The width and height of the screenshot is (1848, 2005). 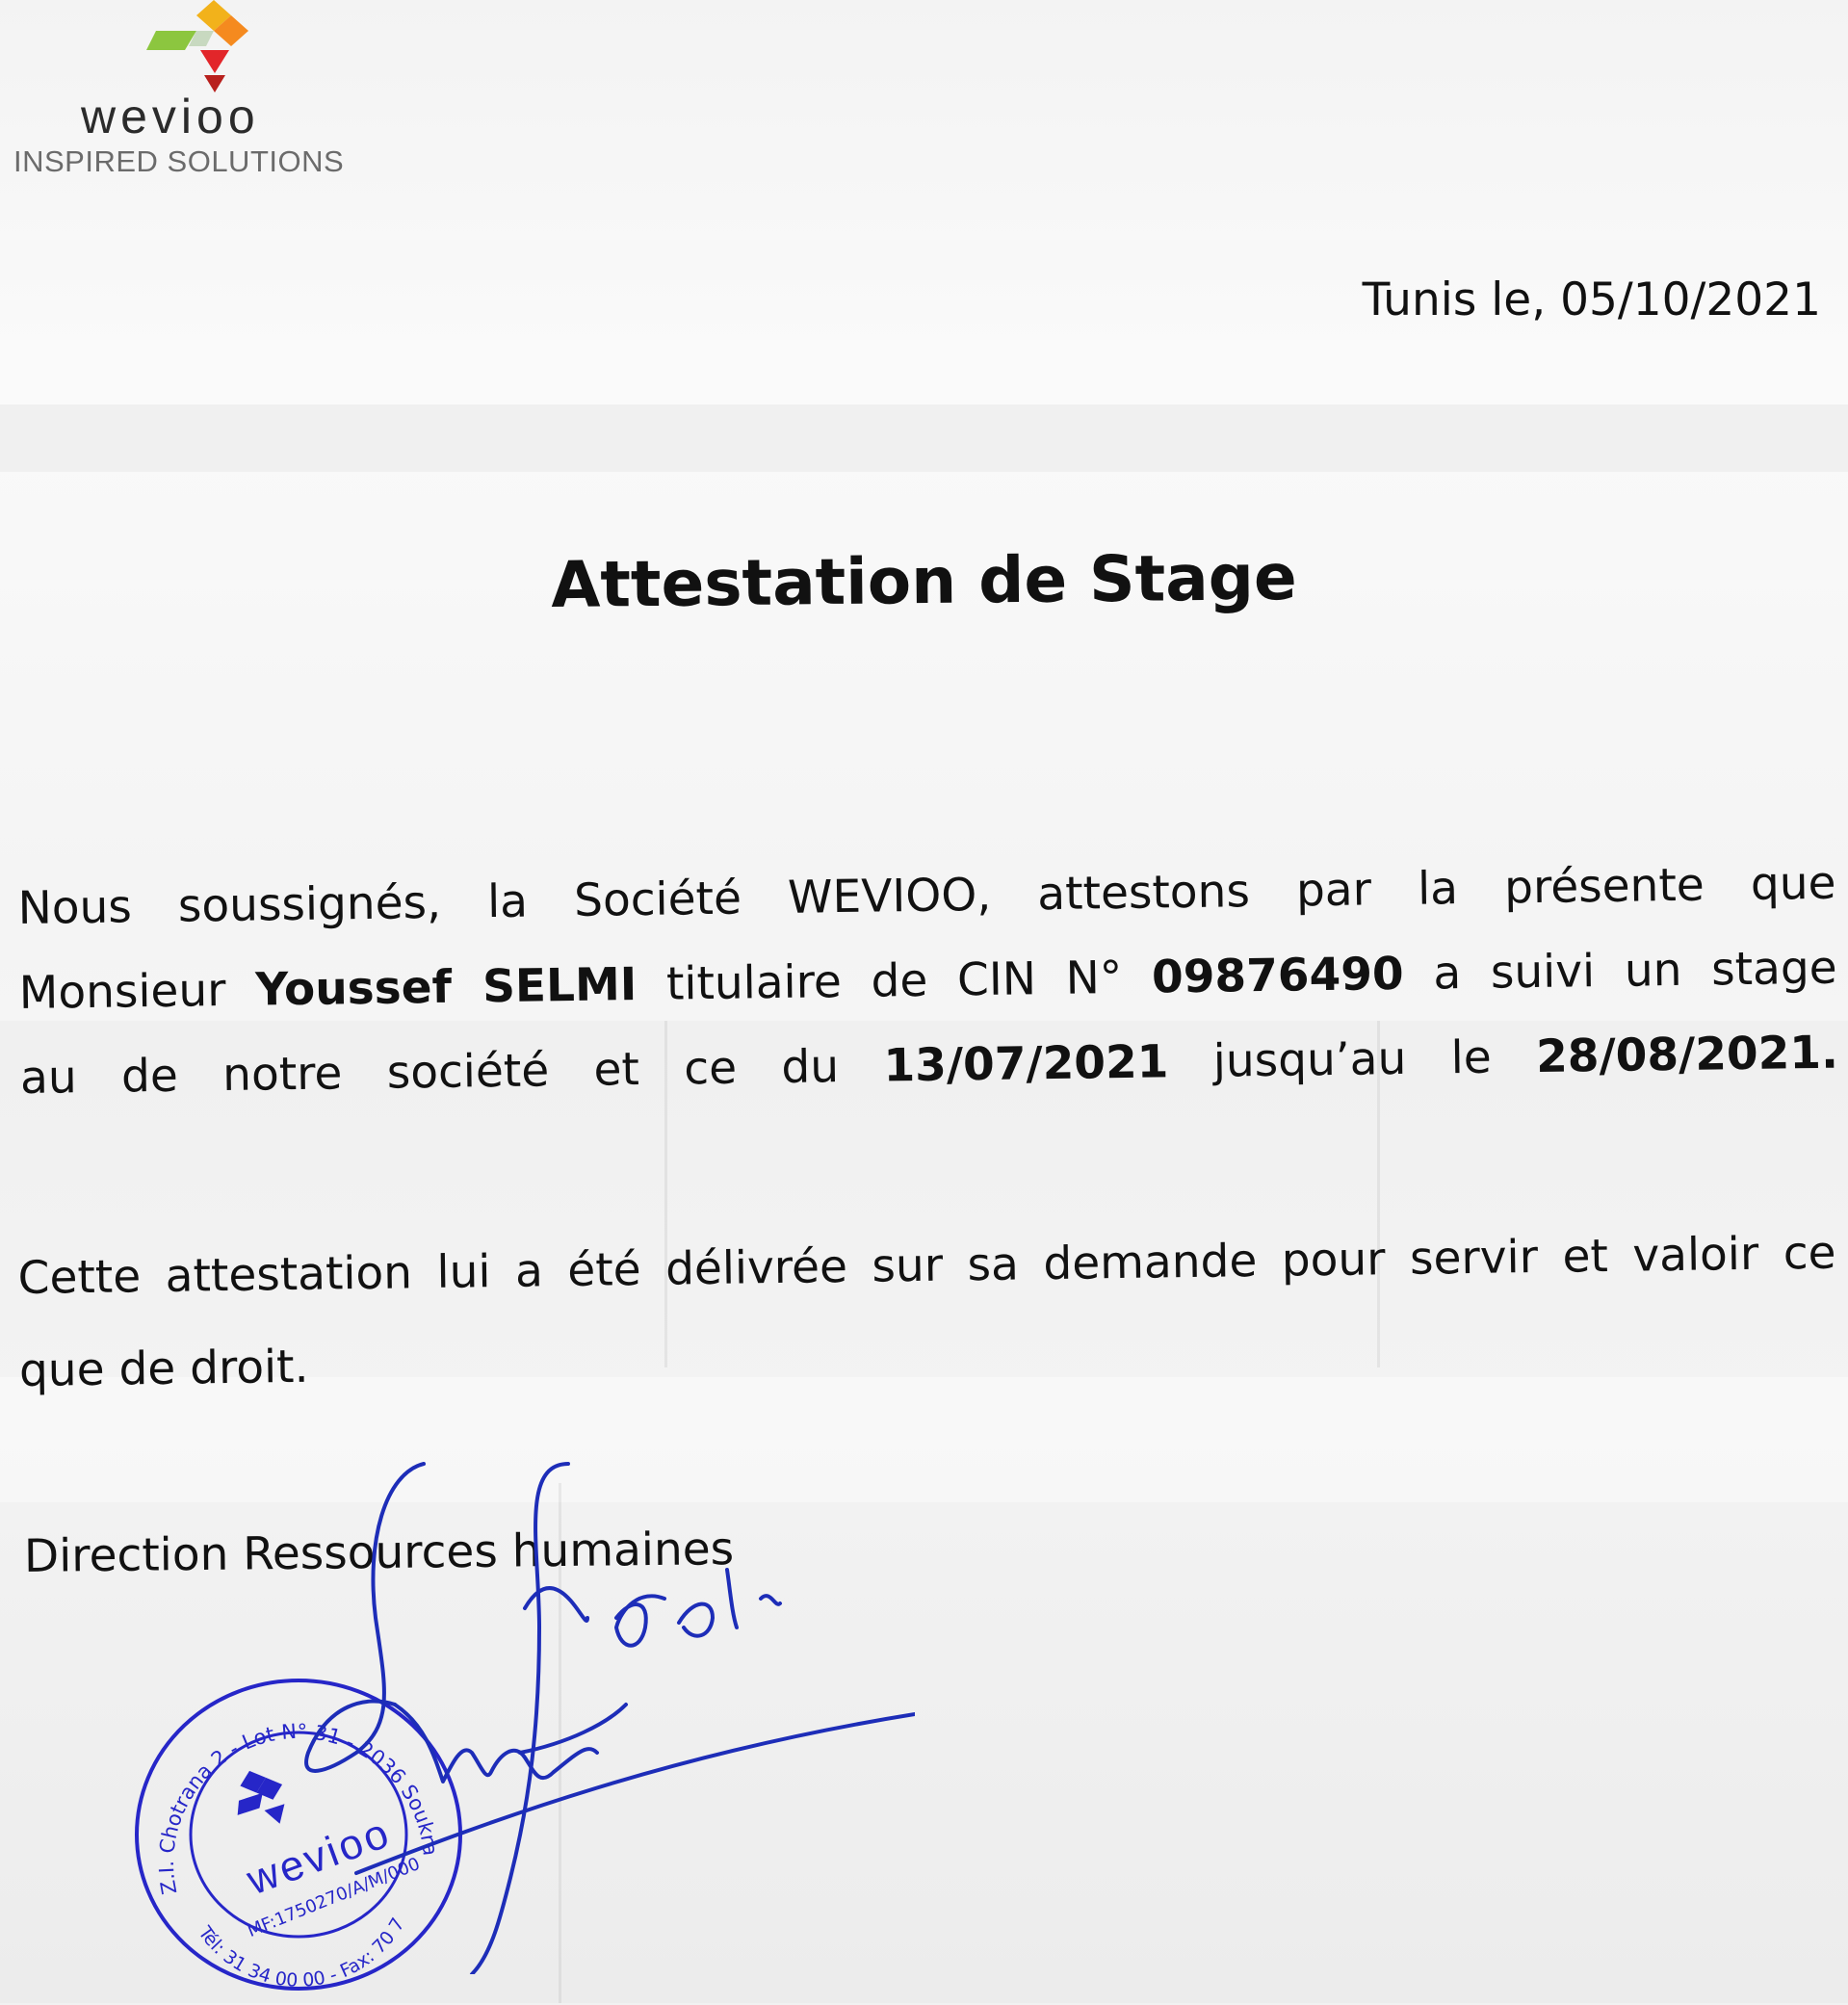 What do you see at coordinates (170, 116) in the screenshot?
I see `logo-wordmark: wevioo` at bounding box center [170, 116].